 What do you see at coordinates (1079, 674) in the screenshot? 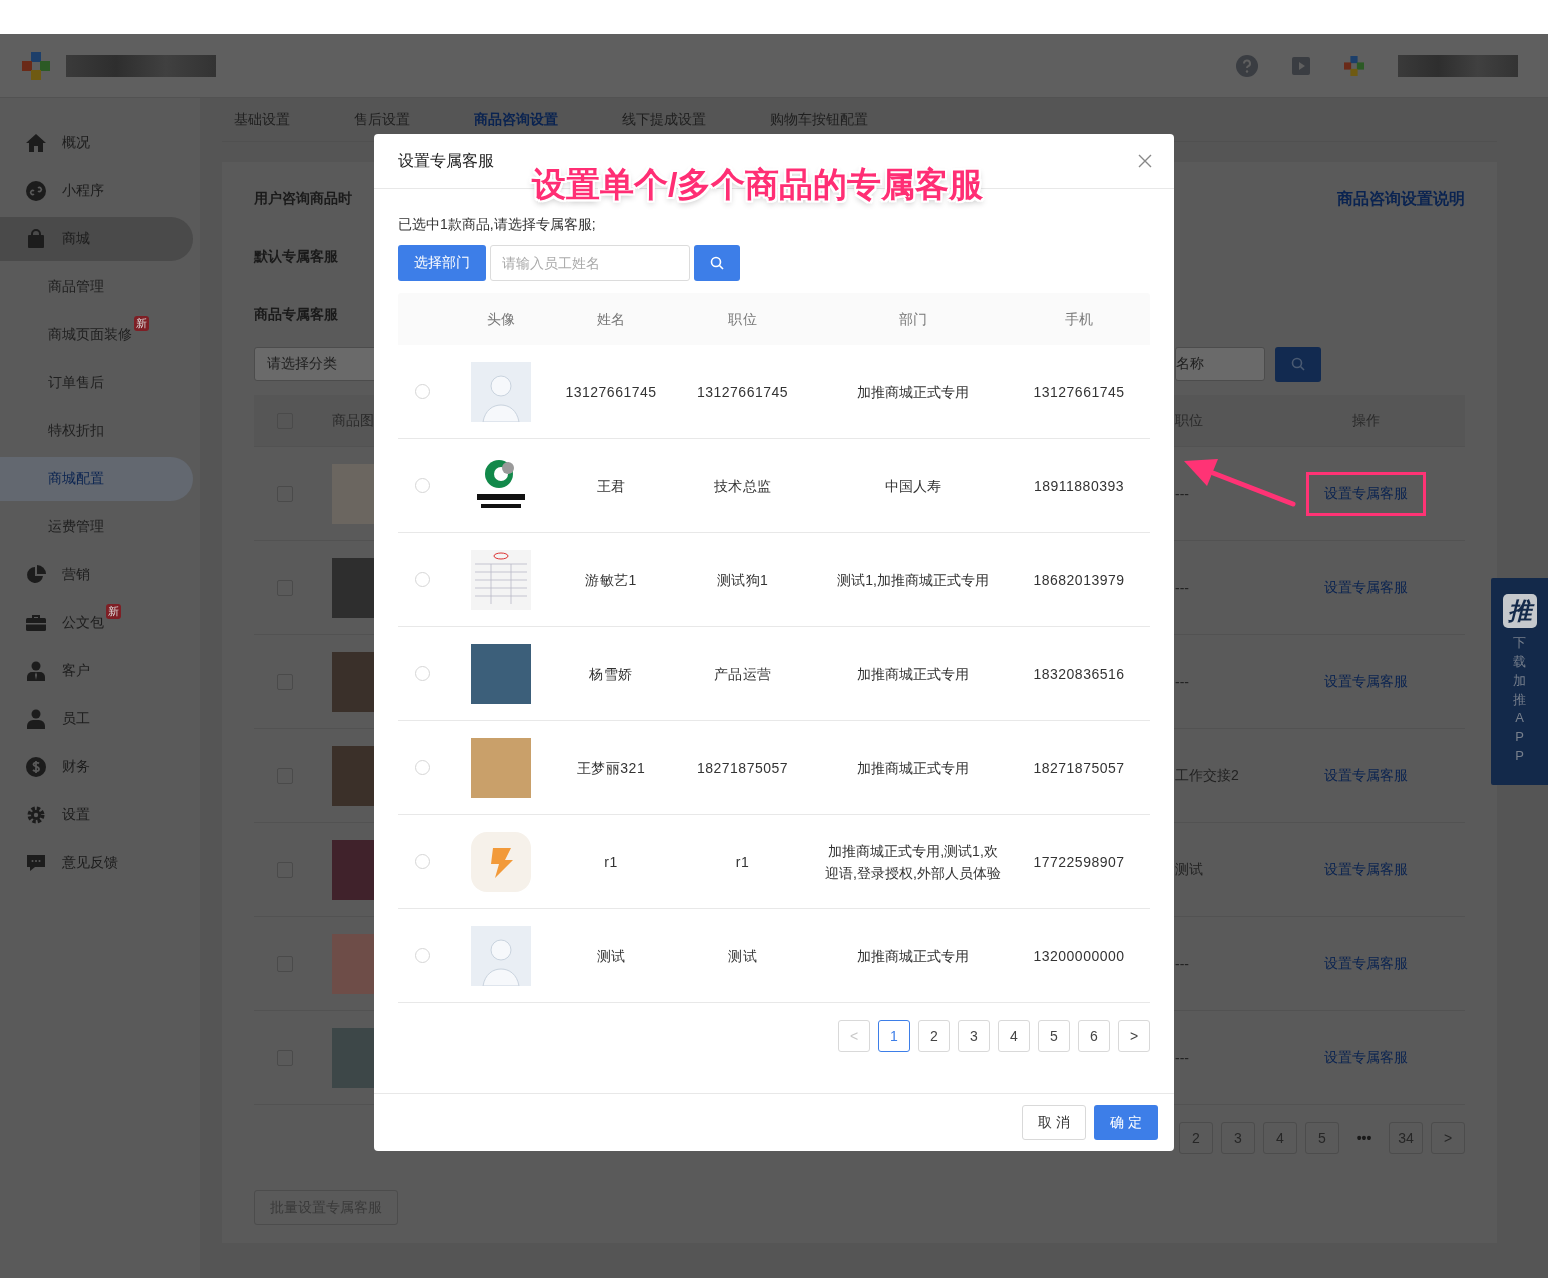
I see `table-cell-text: 18320836516` at bounding box center [1079, 674].